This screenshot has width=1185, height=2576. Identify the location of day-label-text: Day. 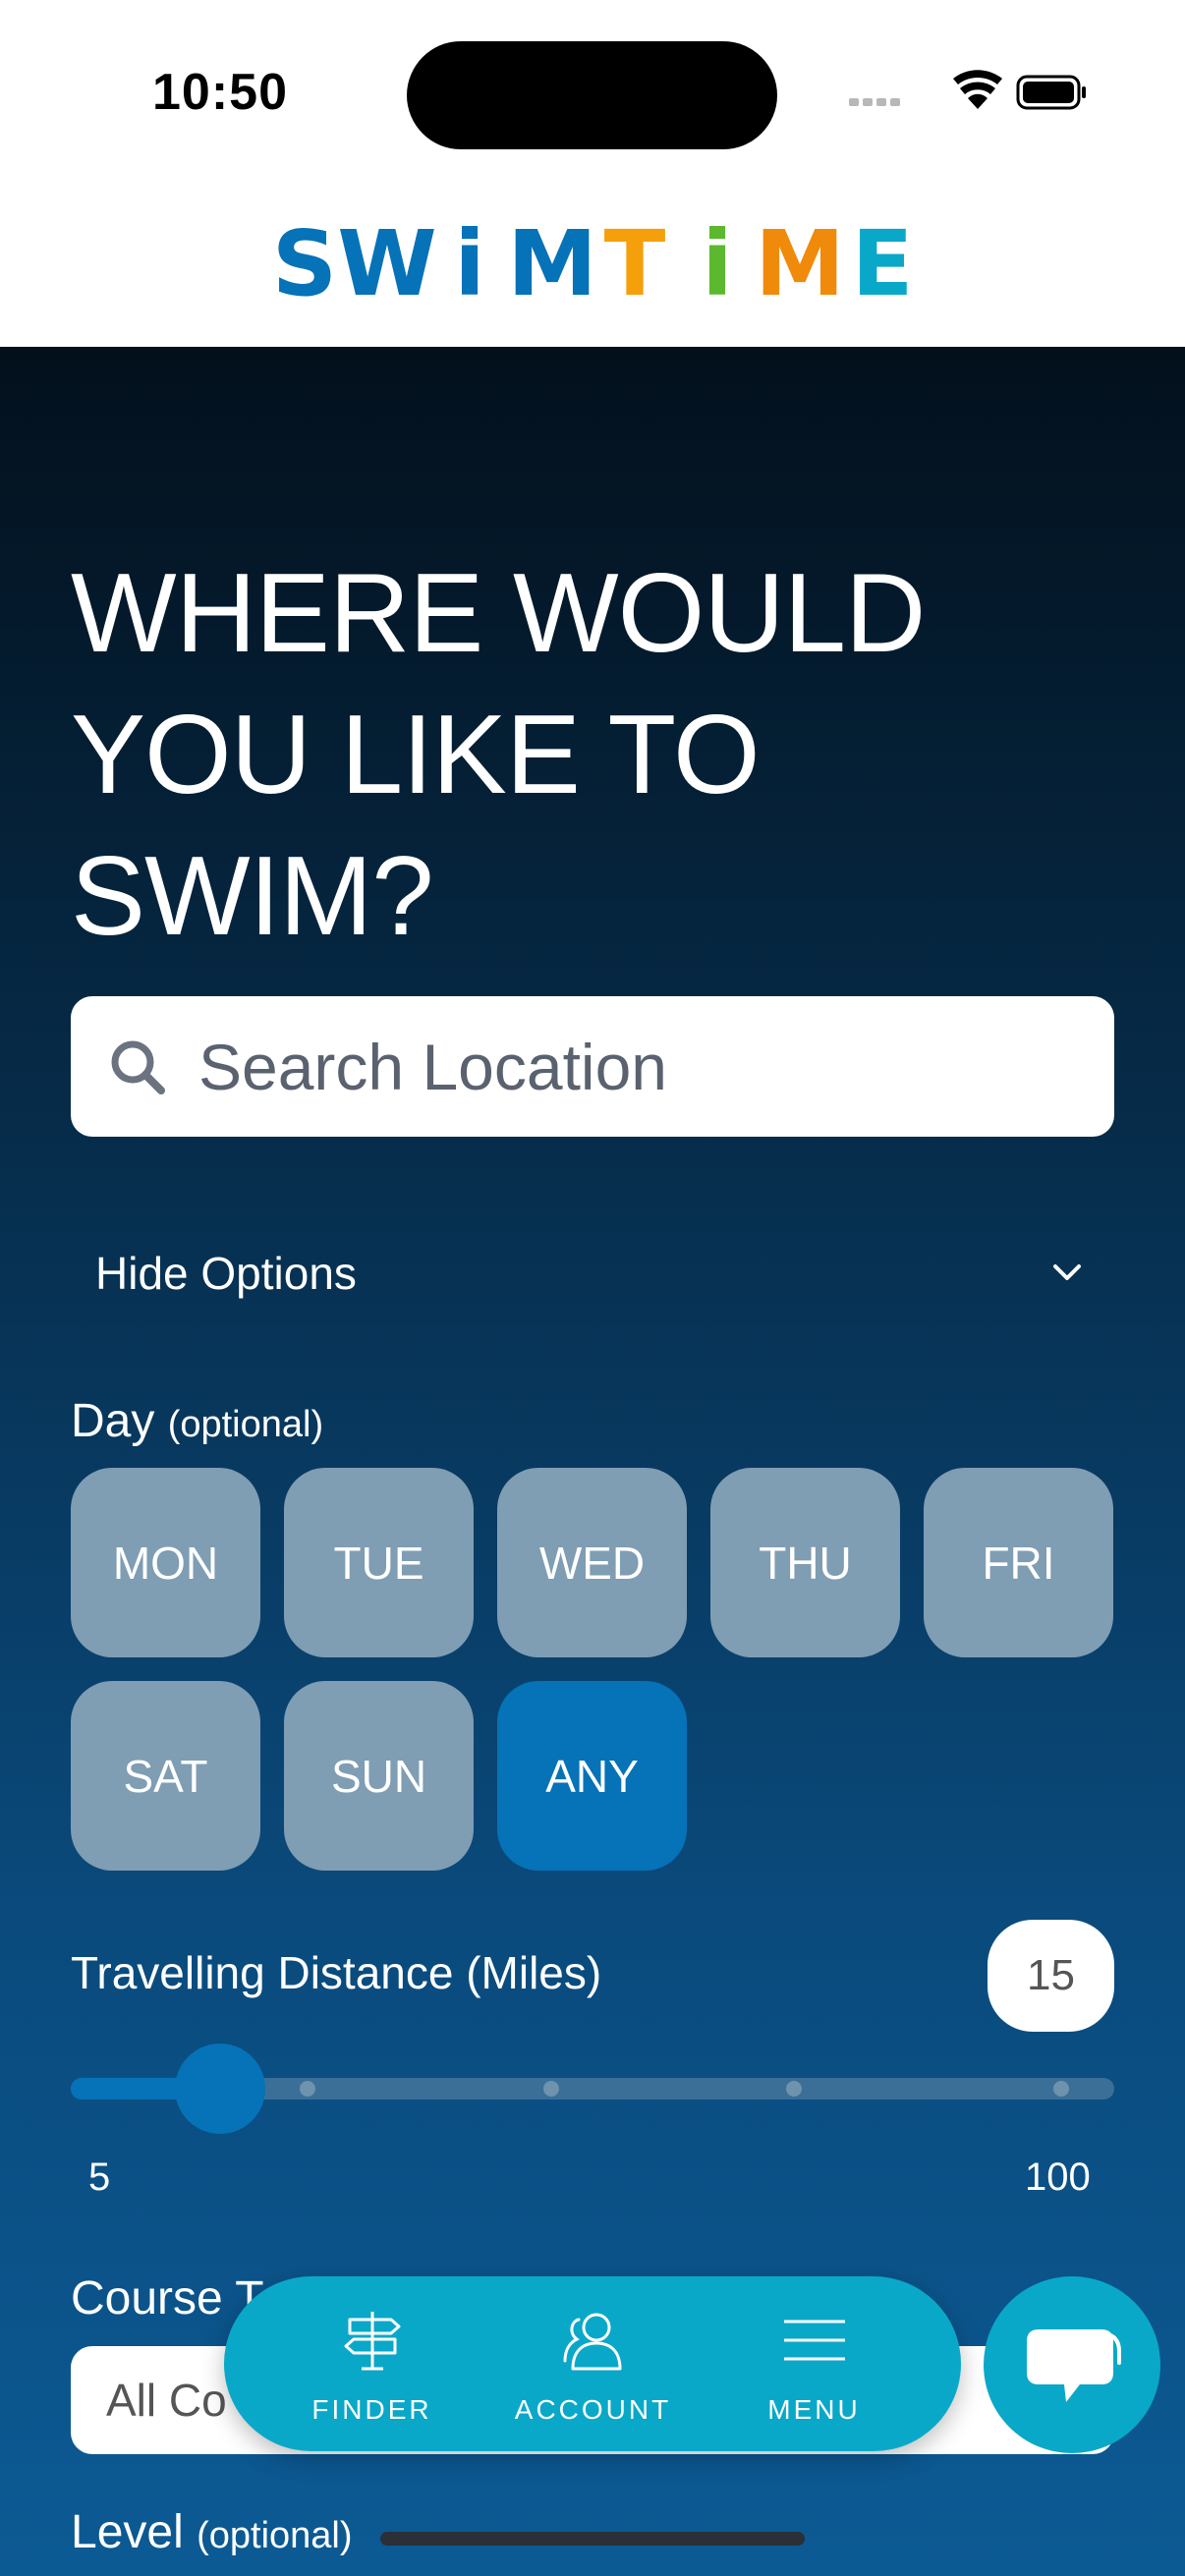
(113, 1421).